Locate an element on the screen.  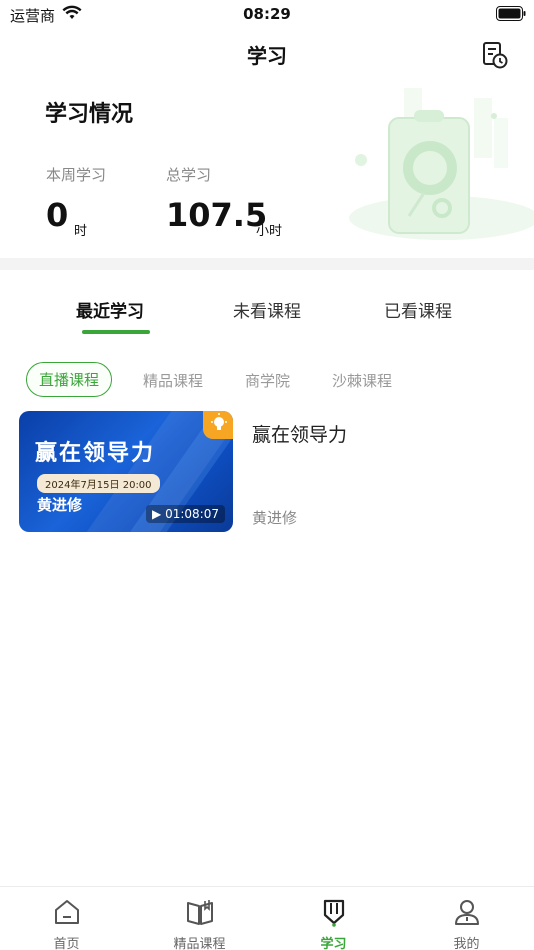
status-bar: 运营商 08:29 is located at coordinates (267, 15).